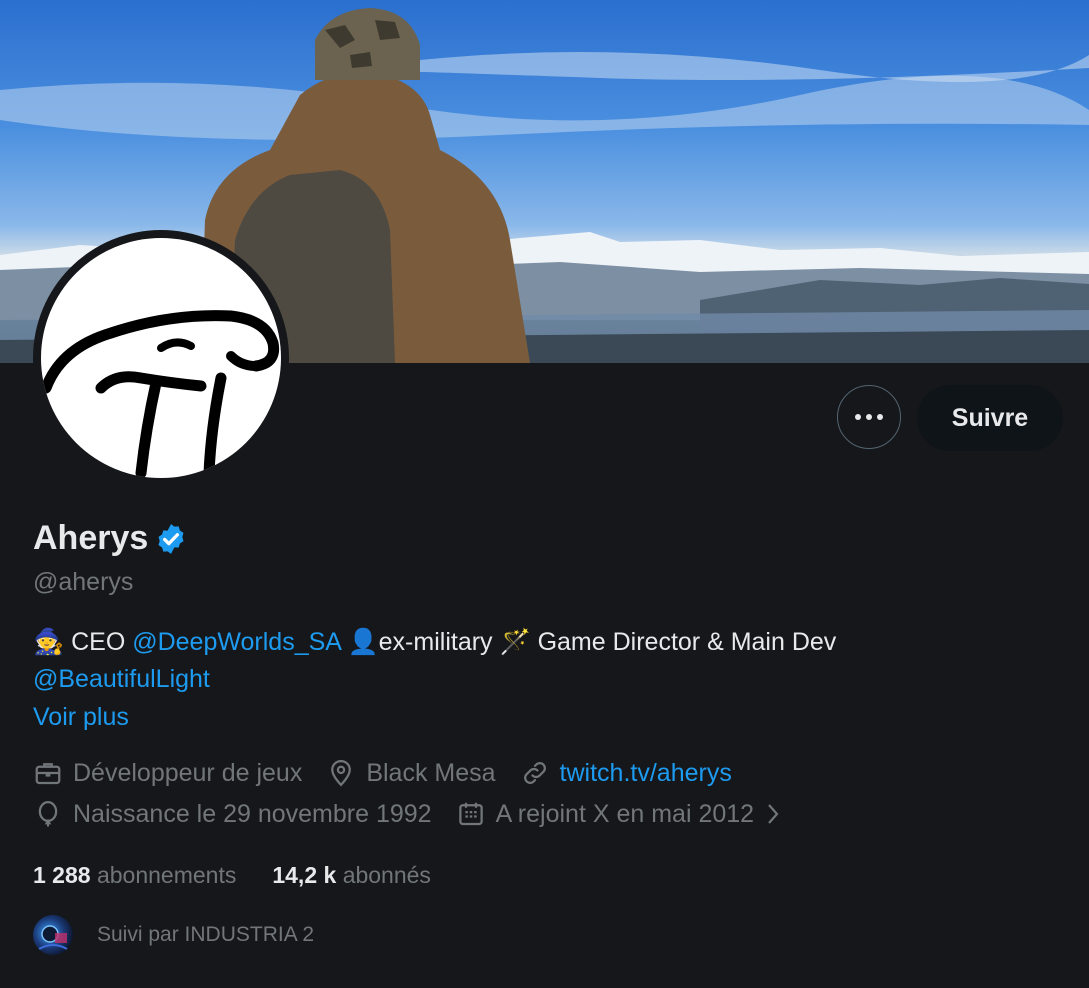  Describe the element at coordinates (49, 642) in the screenshot. I see `wizard-emoji-icon: 🧙` at that location.